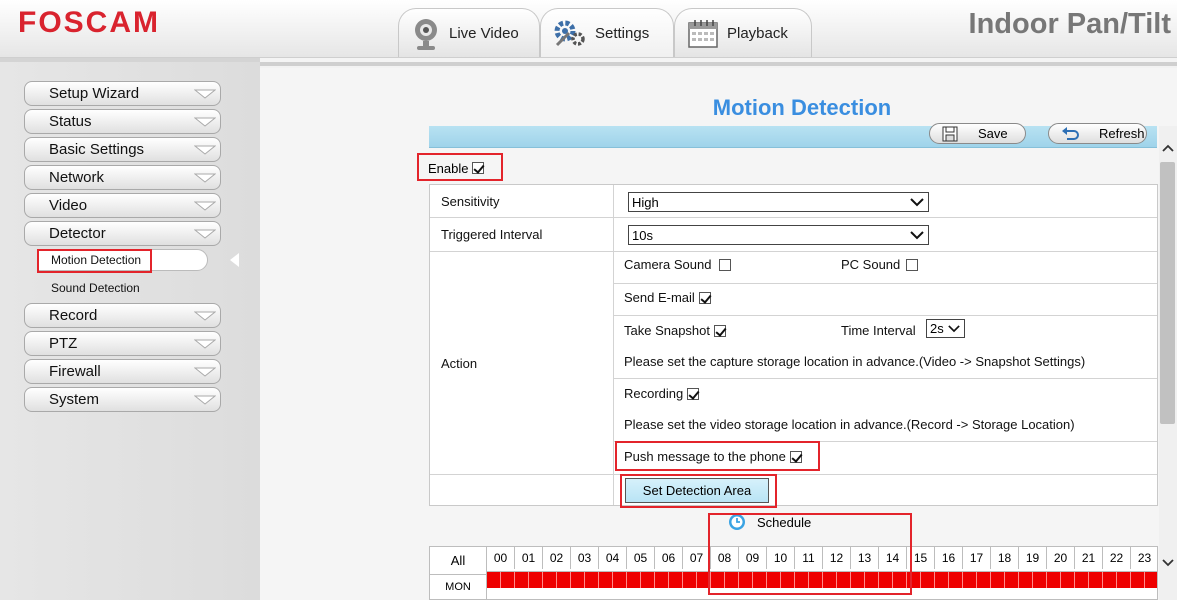 This screenshot has width=1177, height=600. Describe the element at coordinates (1061, 558) in the screenshot. I see `schedule-hour-header: 20` at that location.